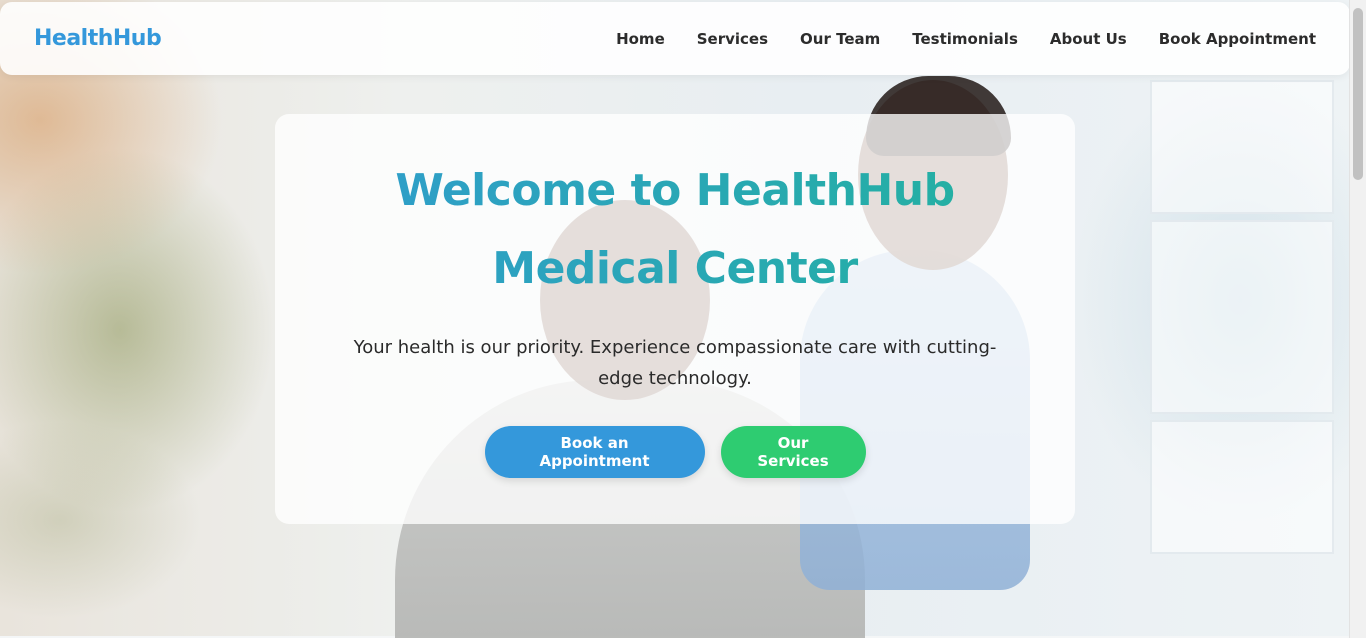 This screenshot has width=1366, height=638. I want to click on nav-item-about-us: About Us, so click(1088, 39).